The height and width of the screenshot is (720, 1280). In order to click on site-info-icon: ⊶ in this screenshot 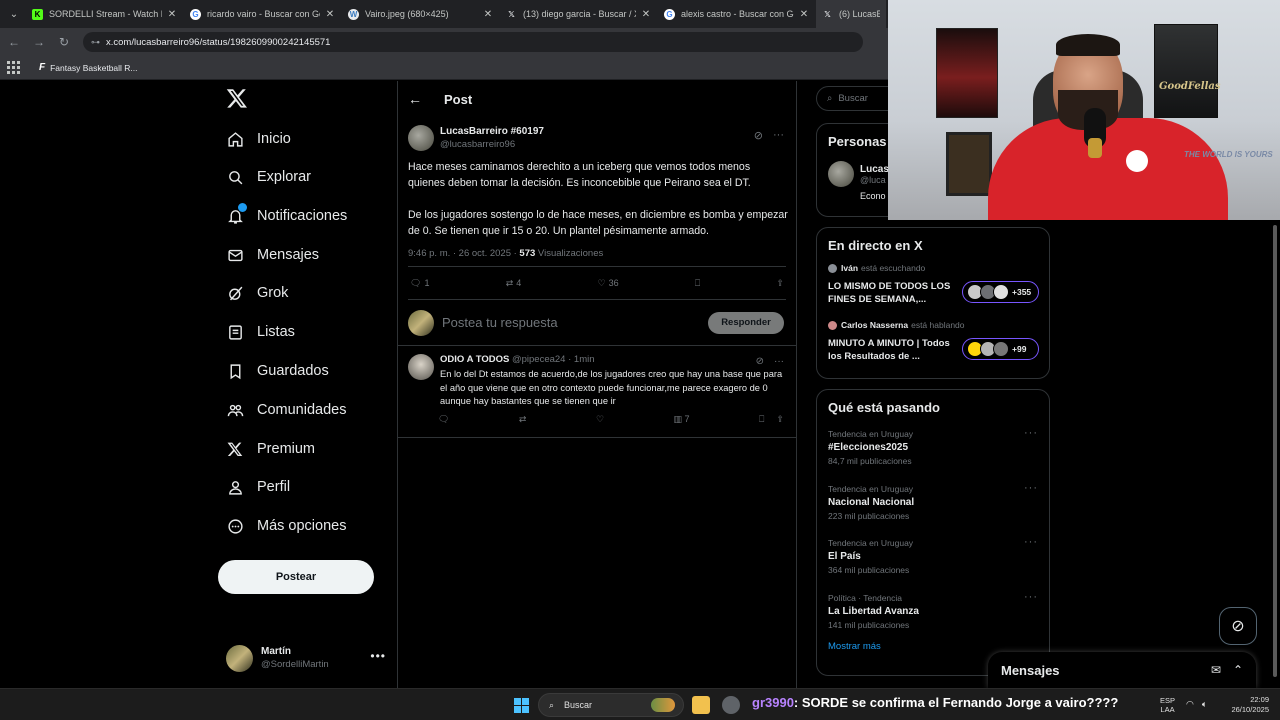, I will do `click(95, 42)`.